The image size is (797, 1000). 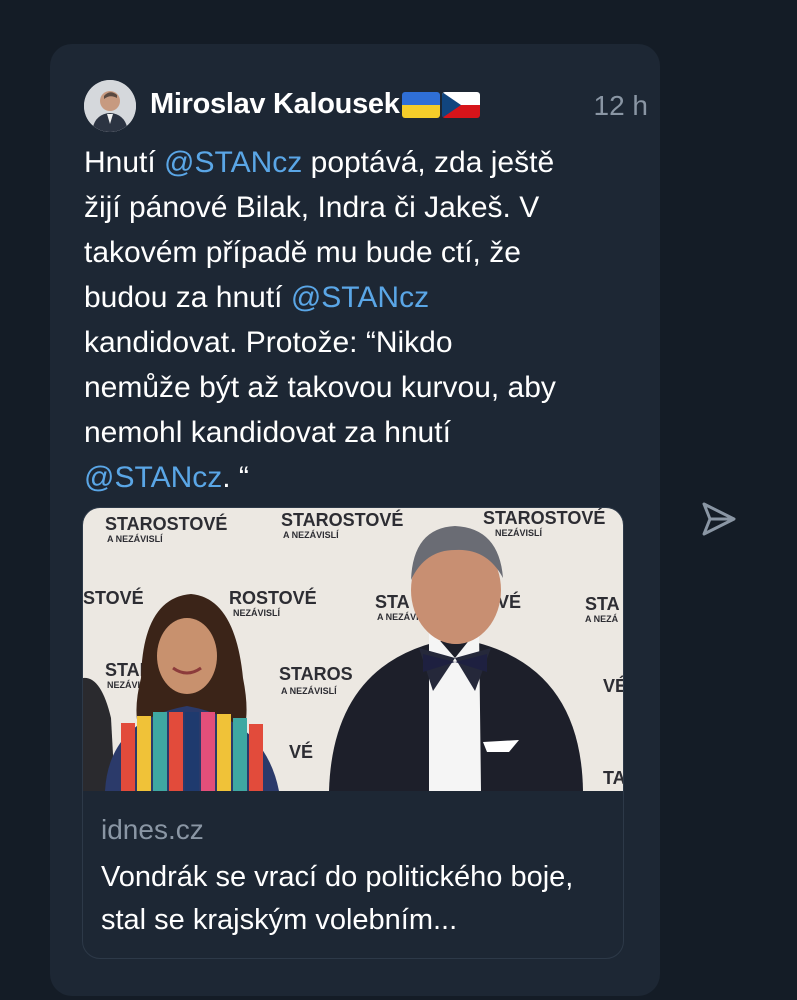 I want to click on ukraine-flag-icon, so click(x=420, y=104).